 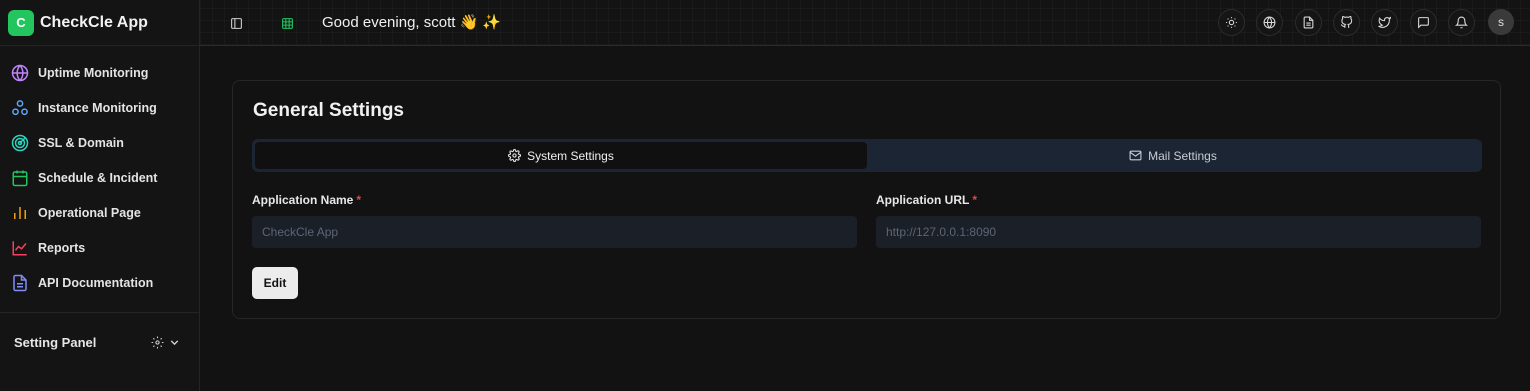 I want to click on tab-mail-settings: Mail Settings, so click(x=1173, y=155).